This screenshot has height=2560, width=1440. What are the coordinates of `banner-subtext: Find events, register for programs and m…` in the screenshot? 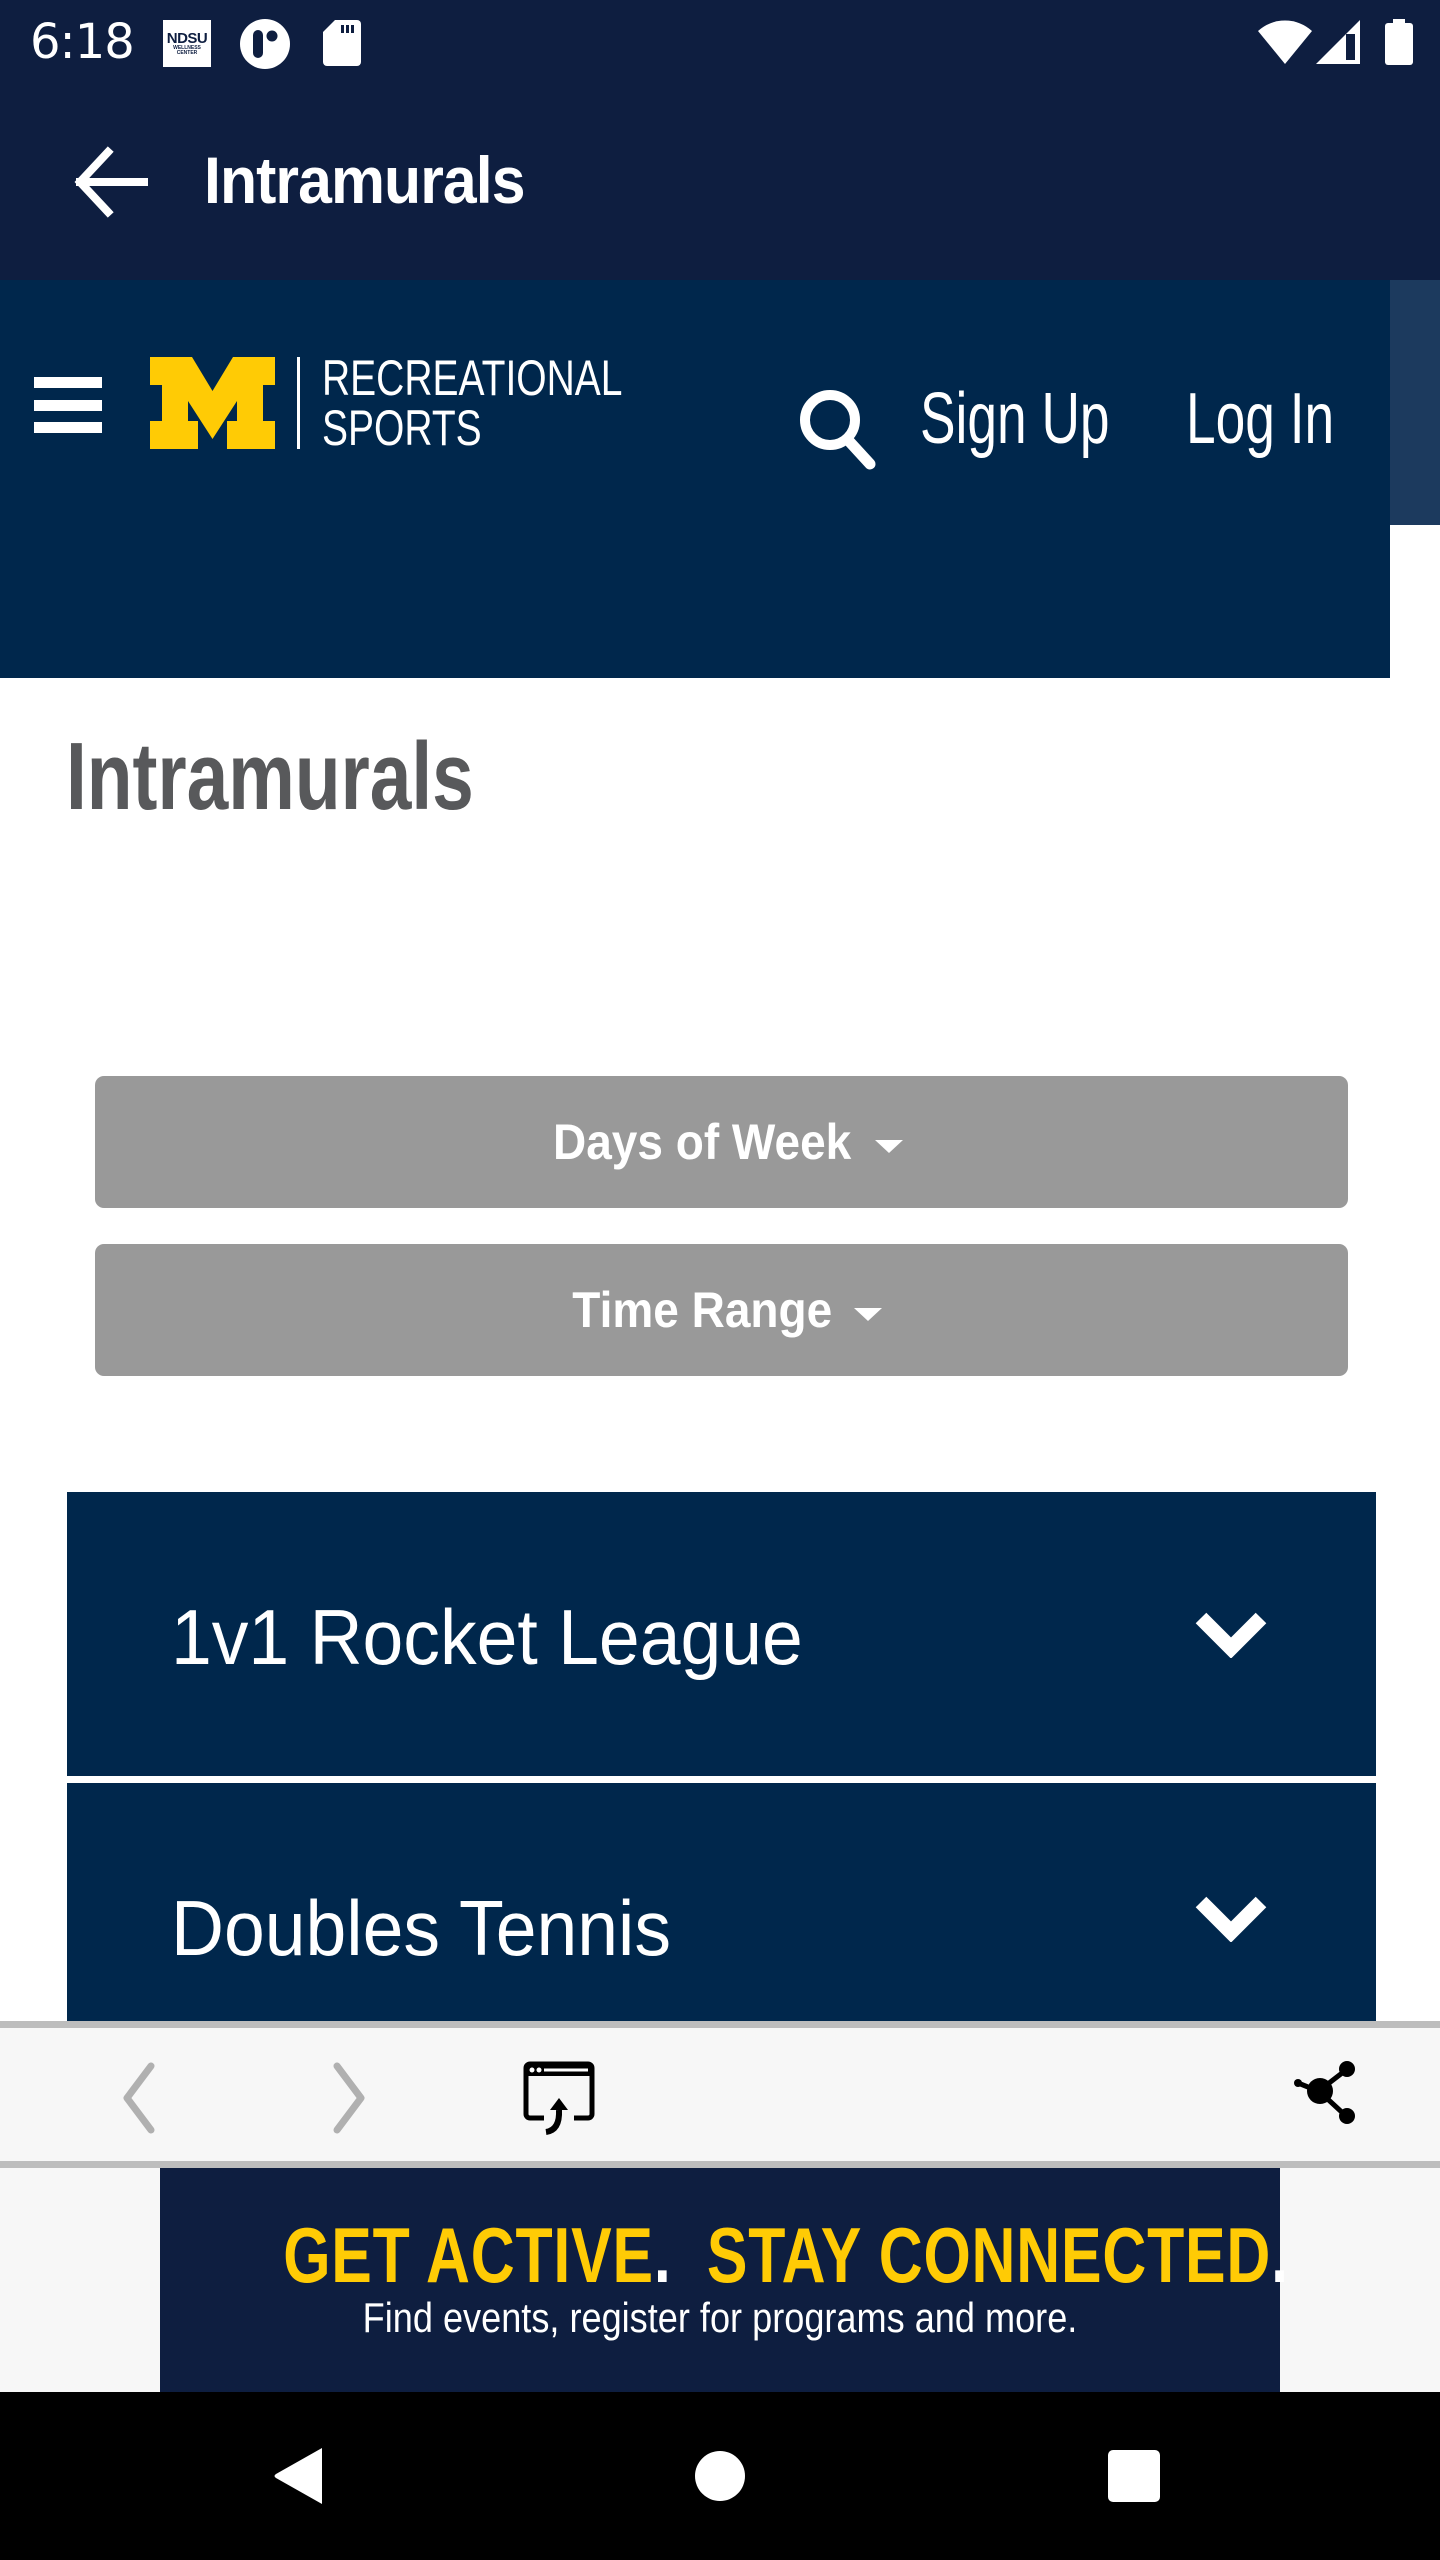 It's located at (720, 2317).